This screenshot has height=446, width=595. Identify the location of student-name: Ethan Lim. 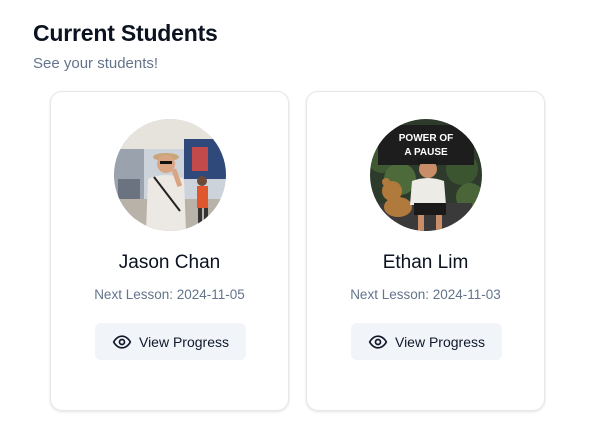
(425, 262).